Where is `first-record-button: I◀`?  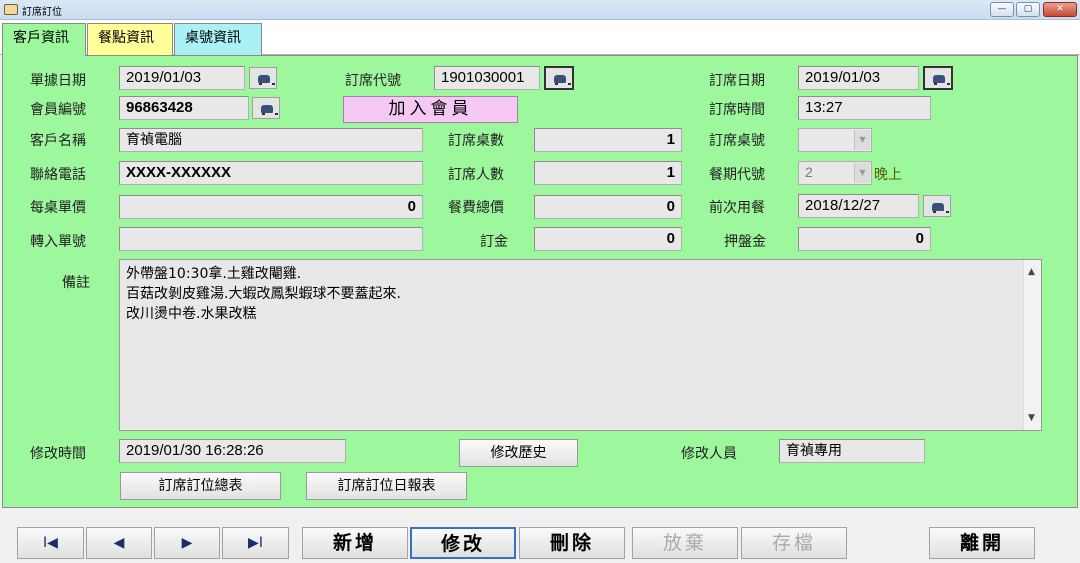
first-record-button: I◀ is located at coordinates (50, 543).